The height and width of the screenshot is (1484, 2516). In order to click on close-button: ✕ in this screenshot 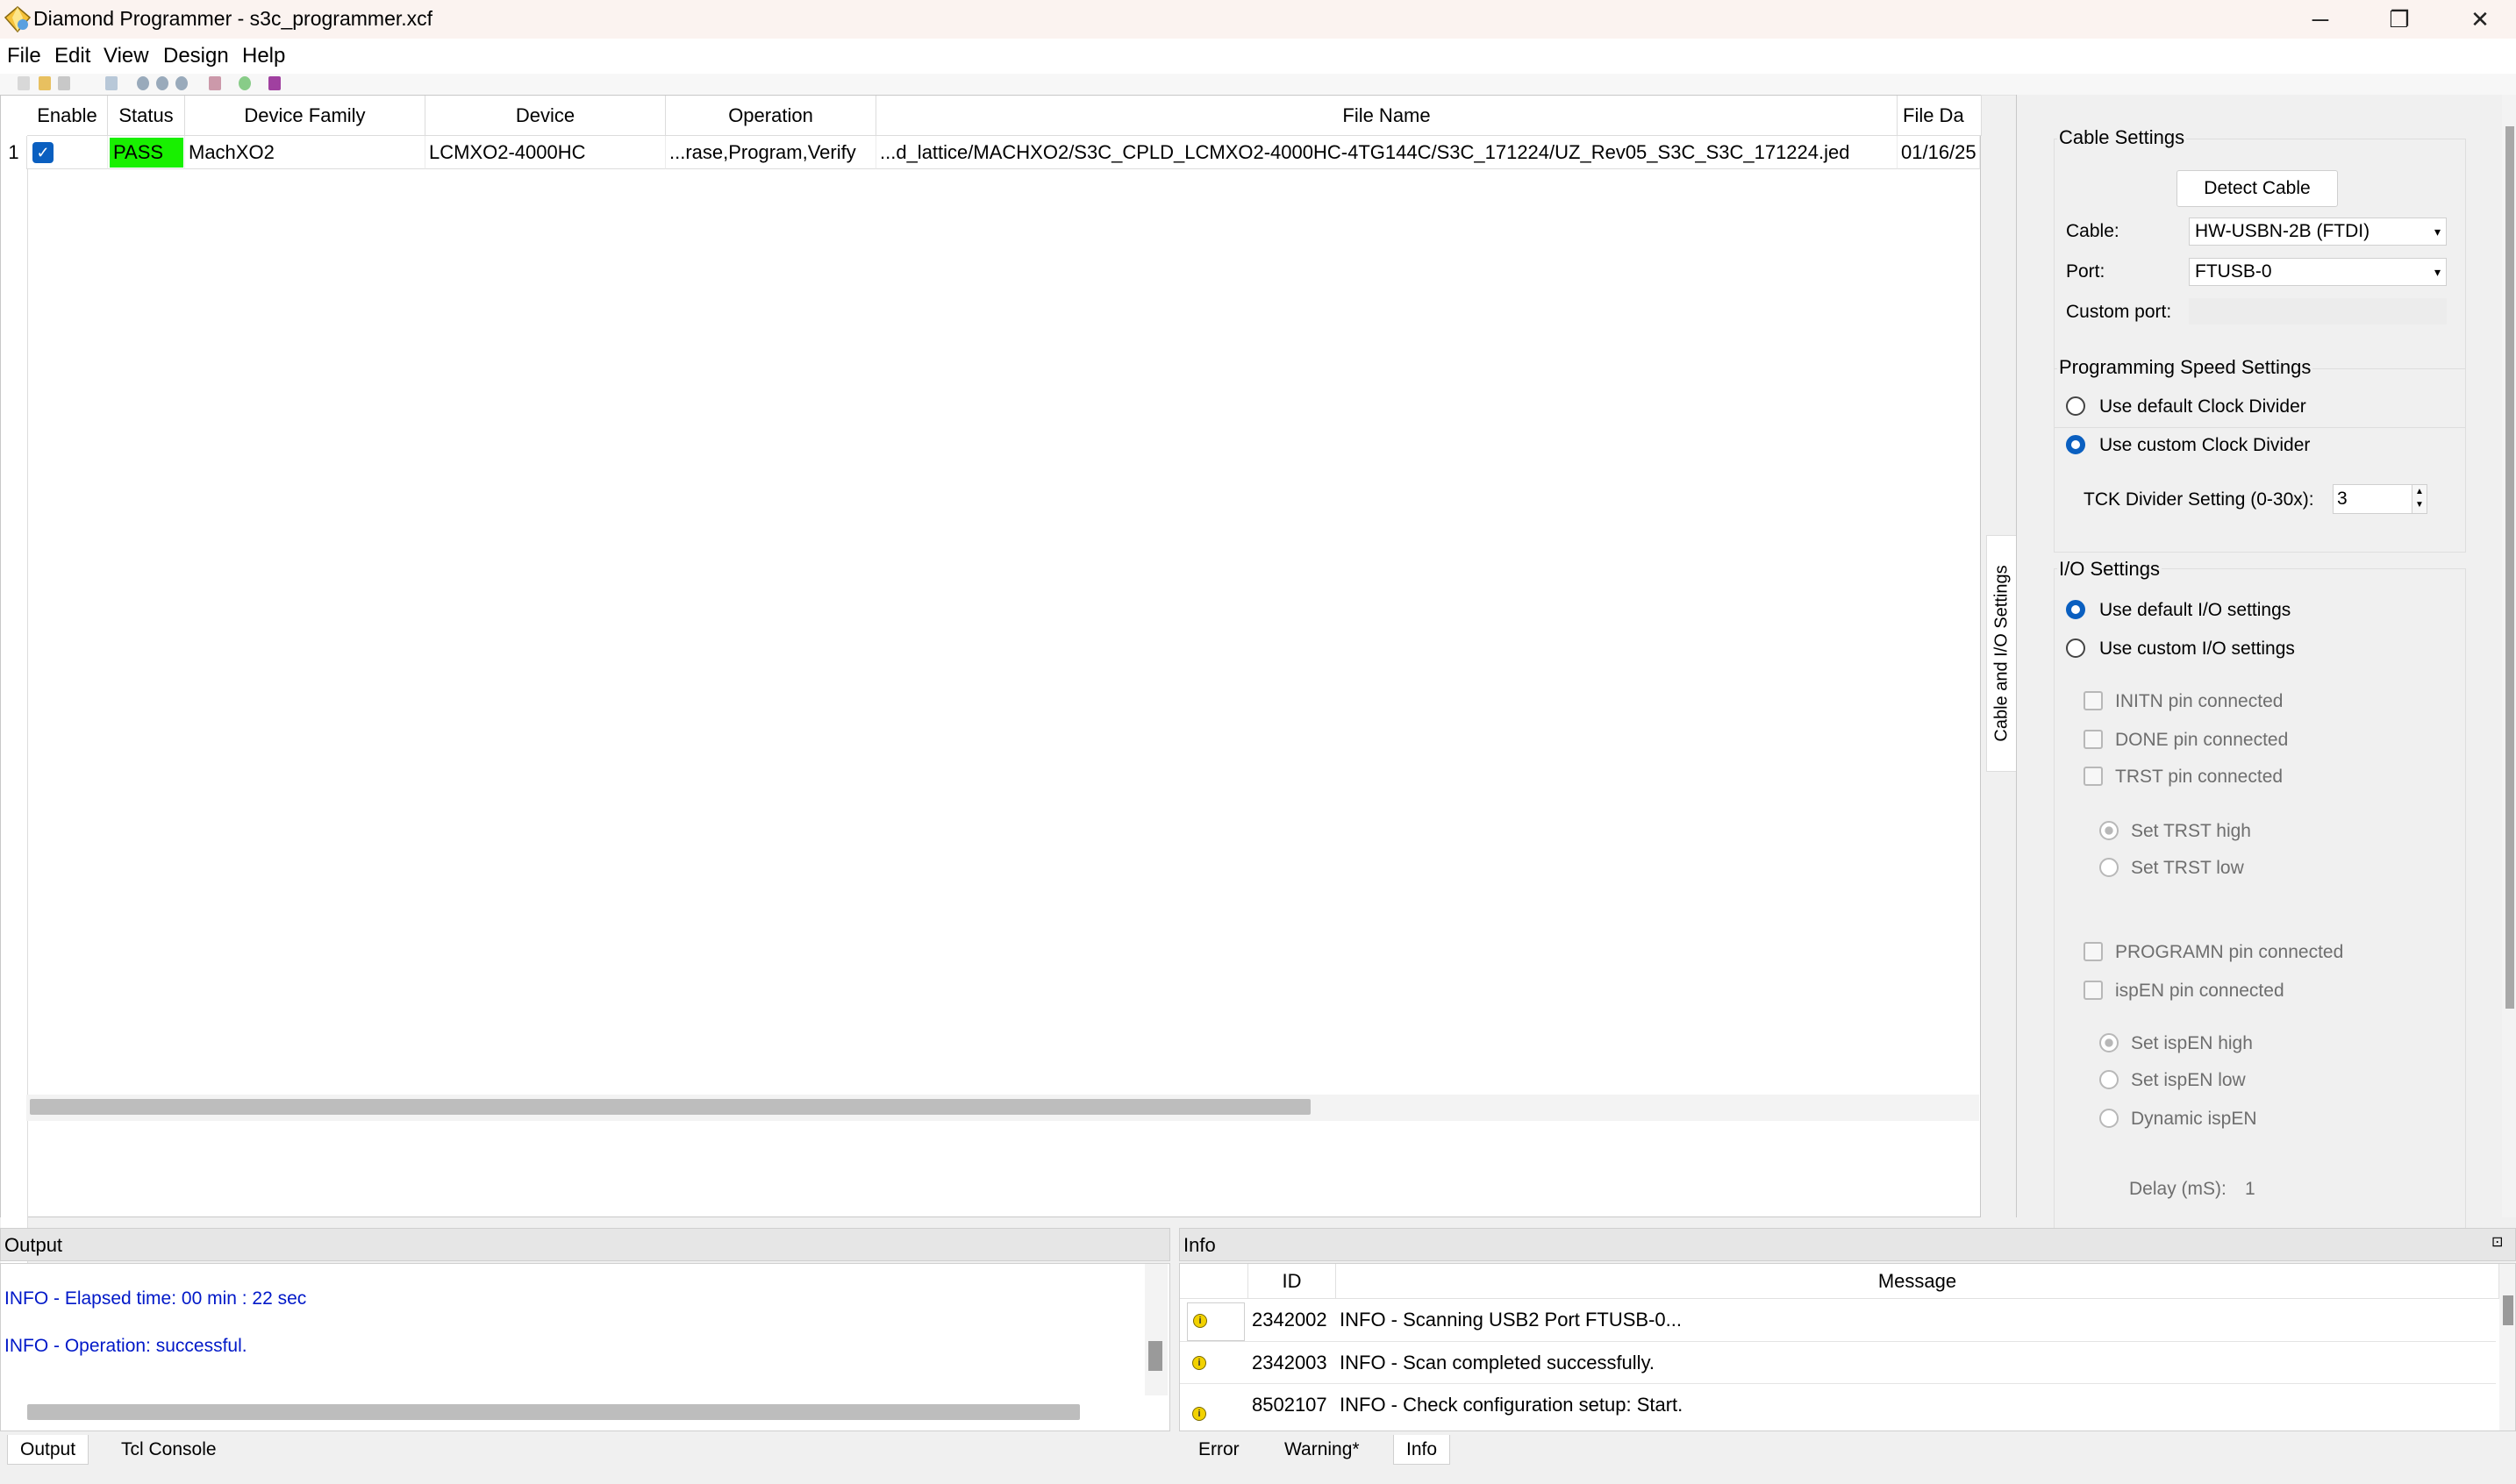, I will do `click(2479, 19)`.